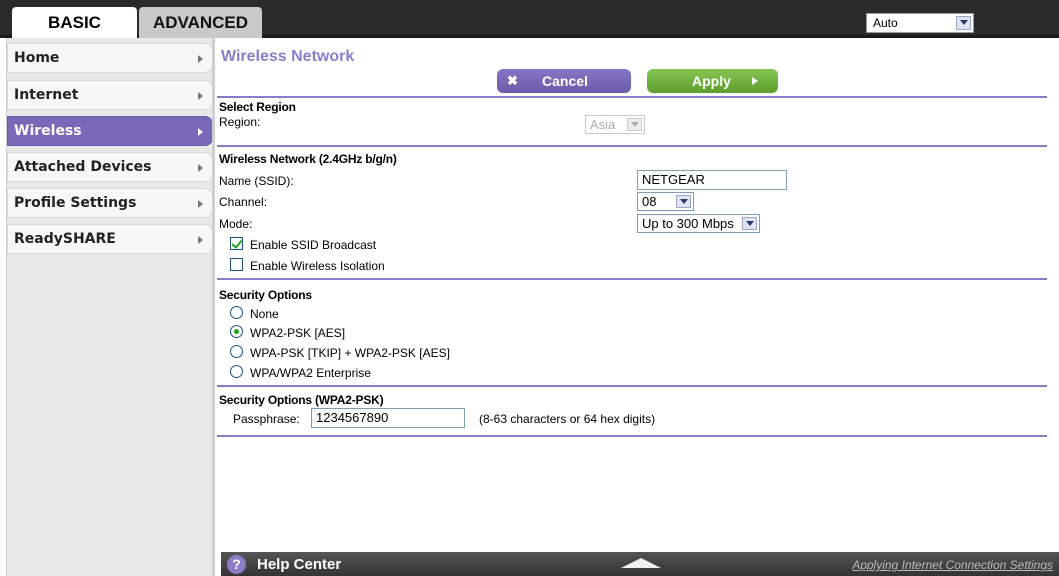  What do you see at coordinates (310, 373) in the screenshot?
I see `security-enterprise-label: WPA/WPA2 Enterprise` at bounding box center [310, 373].